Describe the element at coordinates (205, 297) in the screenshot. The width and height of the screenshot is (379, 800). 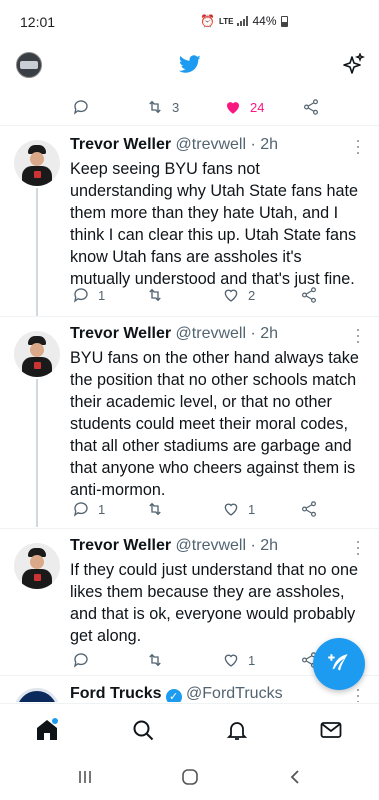
I see `tweet-actions: 1 2` at that location.